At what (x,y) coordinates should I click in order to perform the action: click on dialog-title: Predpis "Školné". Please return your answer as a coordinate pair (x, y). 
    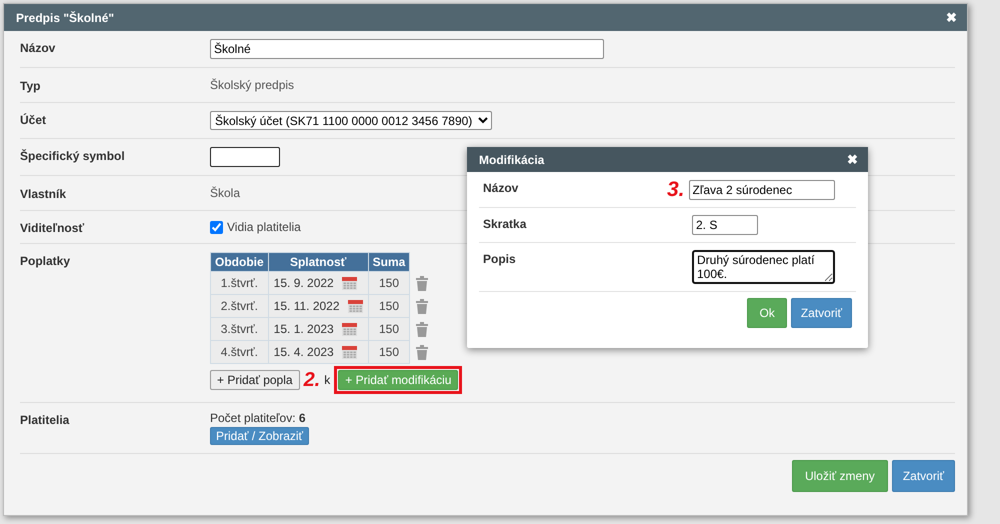
    Looking at the image, I should click on (65, 17).